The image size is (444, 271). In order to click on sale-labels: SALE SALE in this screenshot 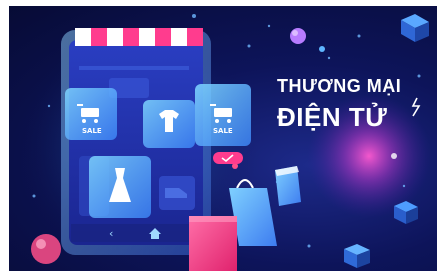, I will do `click(157, 131)`.